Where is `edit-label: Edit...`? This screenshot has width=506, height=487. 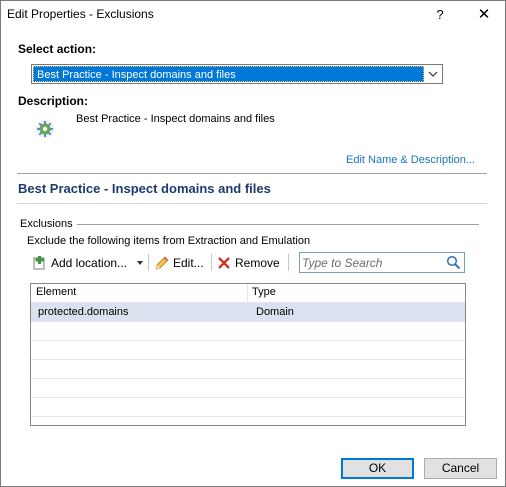 edit-label: Edit... is located at coordinates (188, 263).